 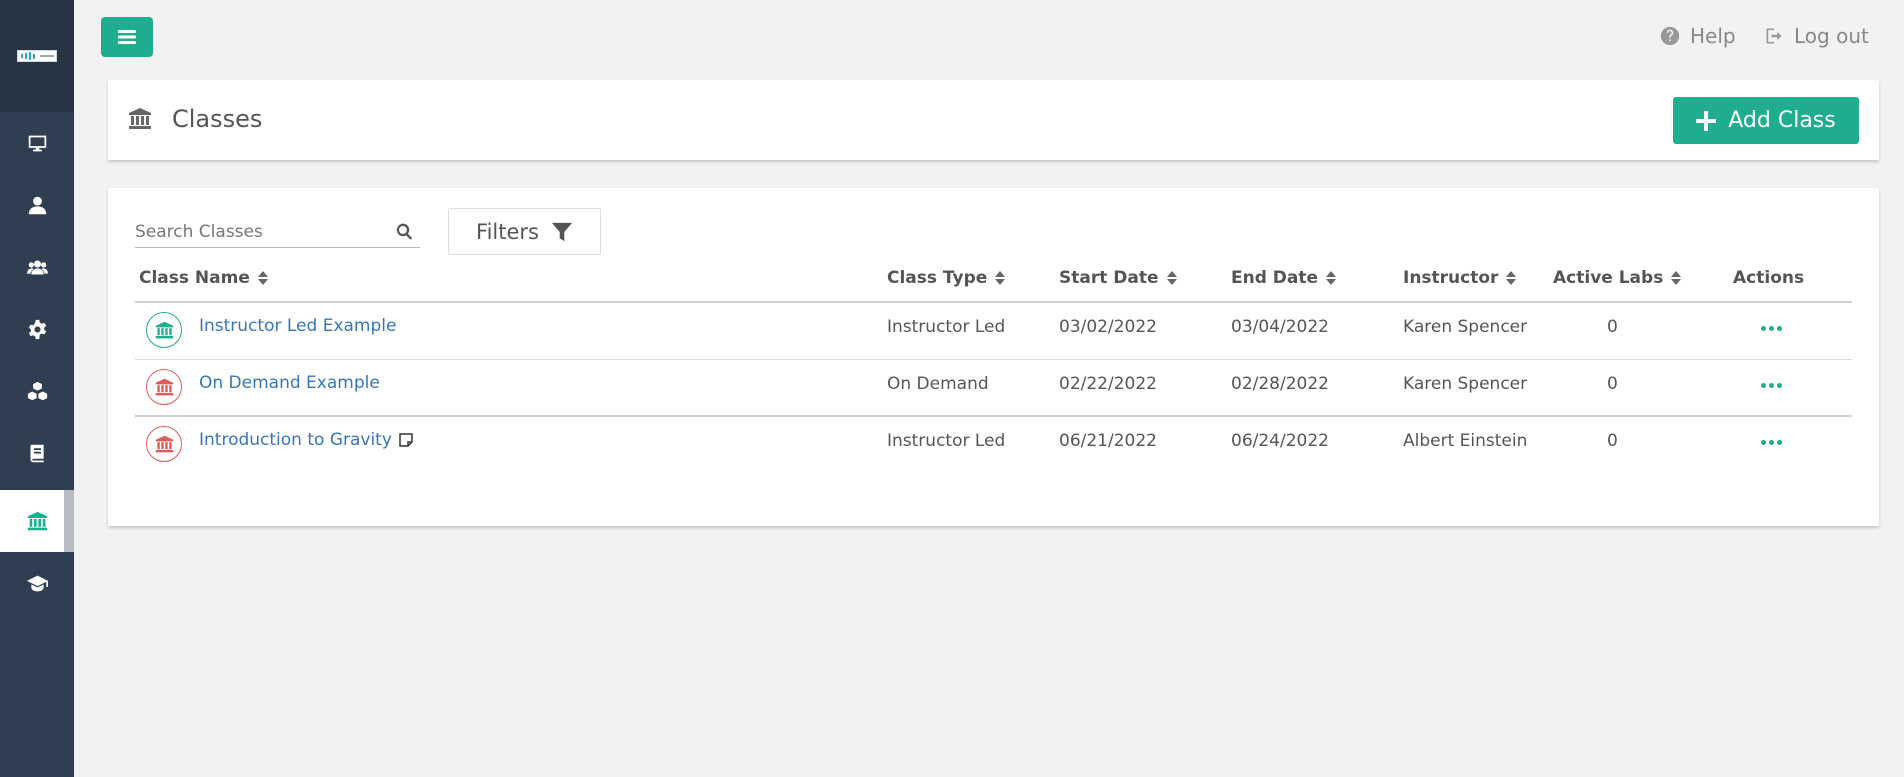 I want to click on column-header-class-name: Class Name, so click(x=203, y=278).